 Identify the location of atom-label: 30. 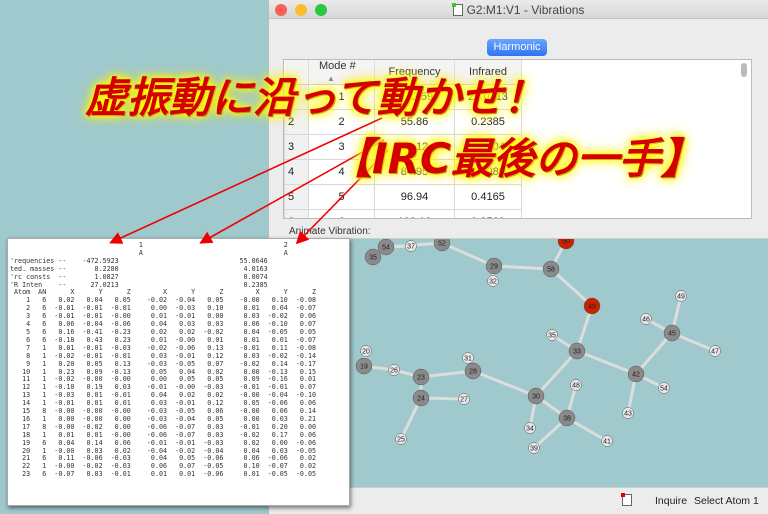
(536, 397).